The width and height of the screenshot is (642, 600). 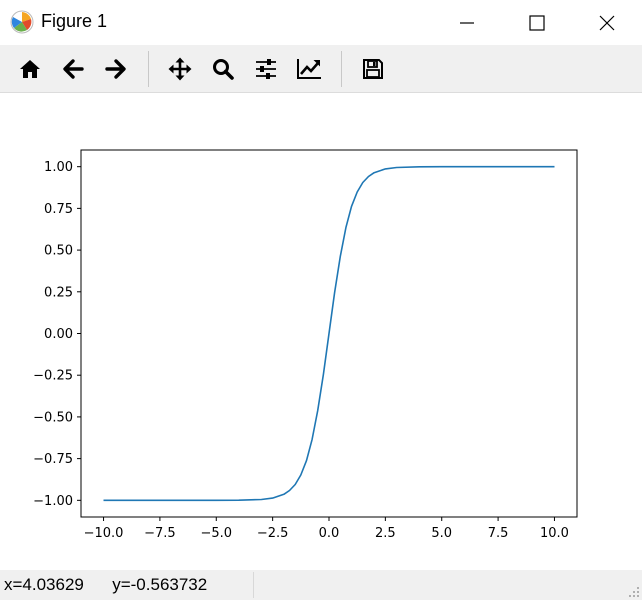 What do you see at coordinates (273, 533) in the screenshot?
I see `x-tick-label: −2.5` at bounding box center [273, 533].